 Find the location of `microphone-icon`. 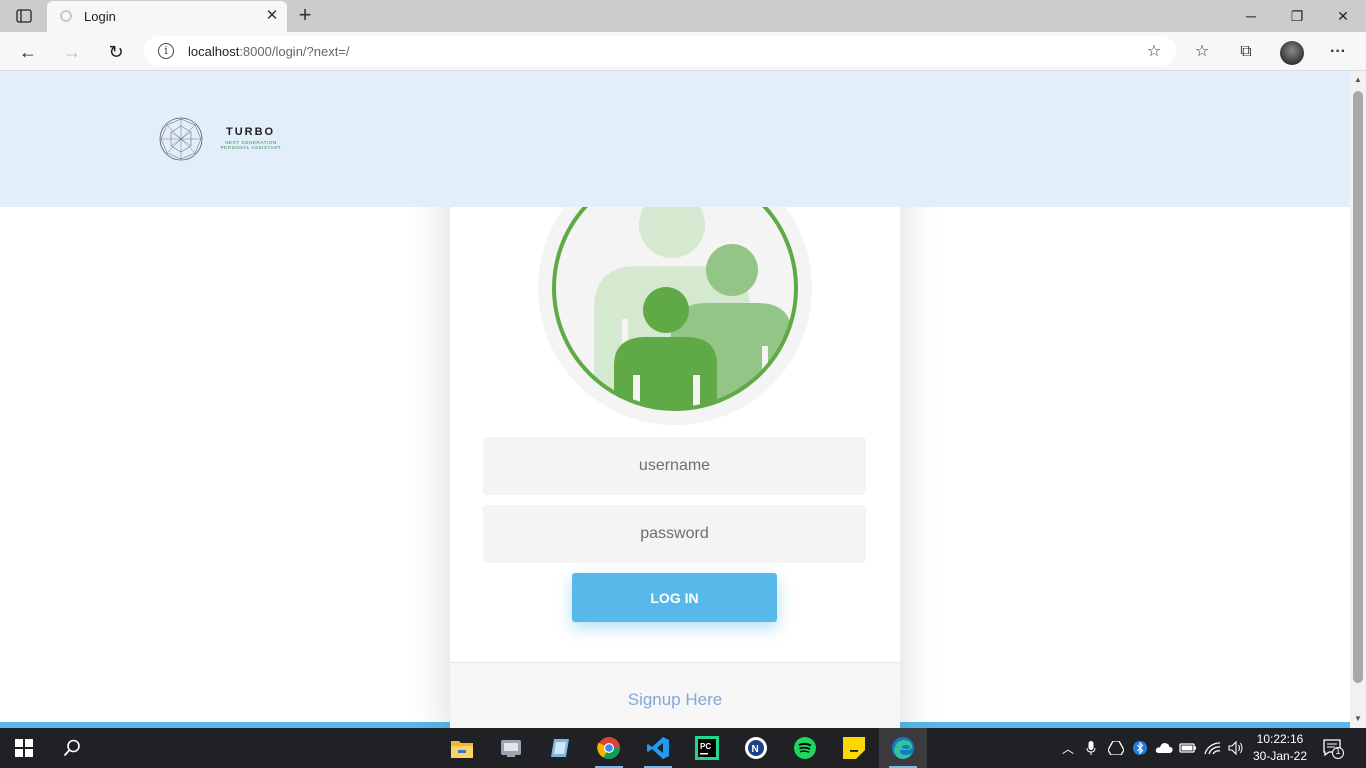

microphone-icon is located at coordinates (1091, 748).